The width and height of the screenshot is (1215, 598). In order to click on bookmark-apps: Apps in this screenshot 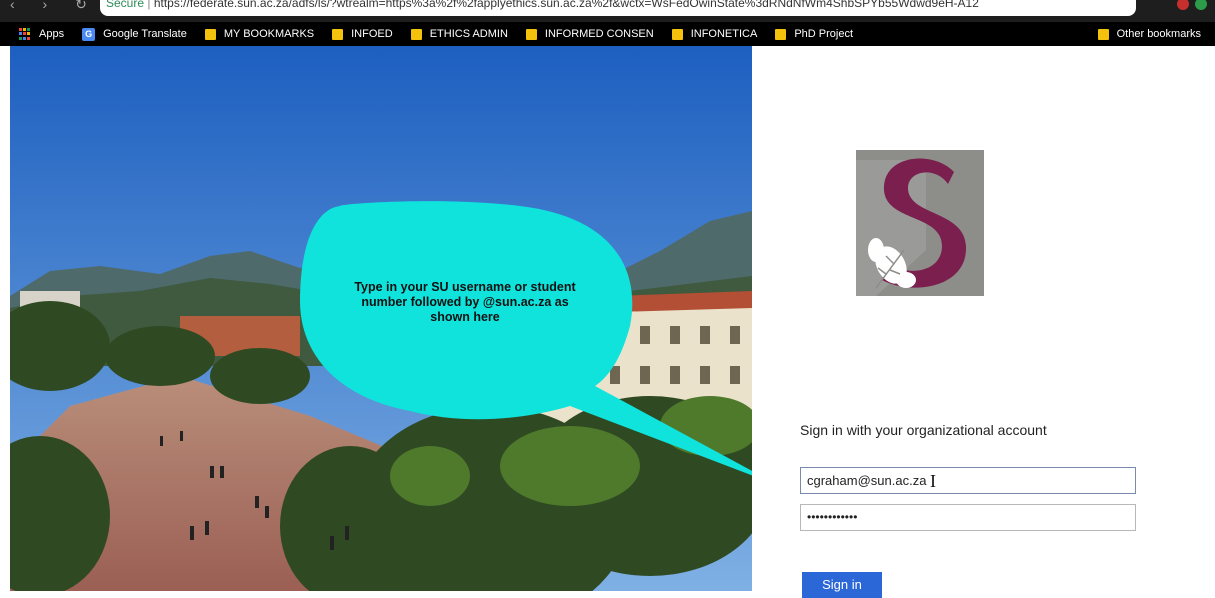, I will do `click(32, 34)`.